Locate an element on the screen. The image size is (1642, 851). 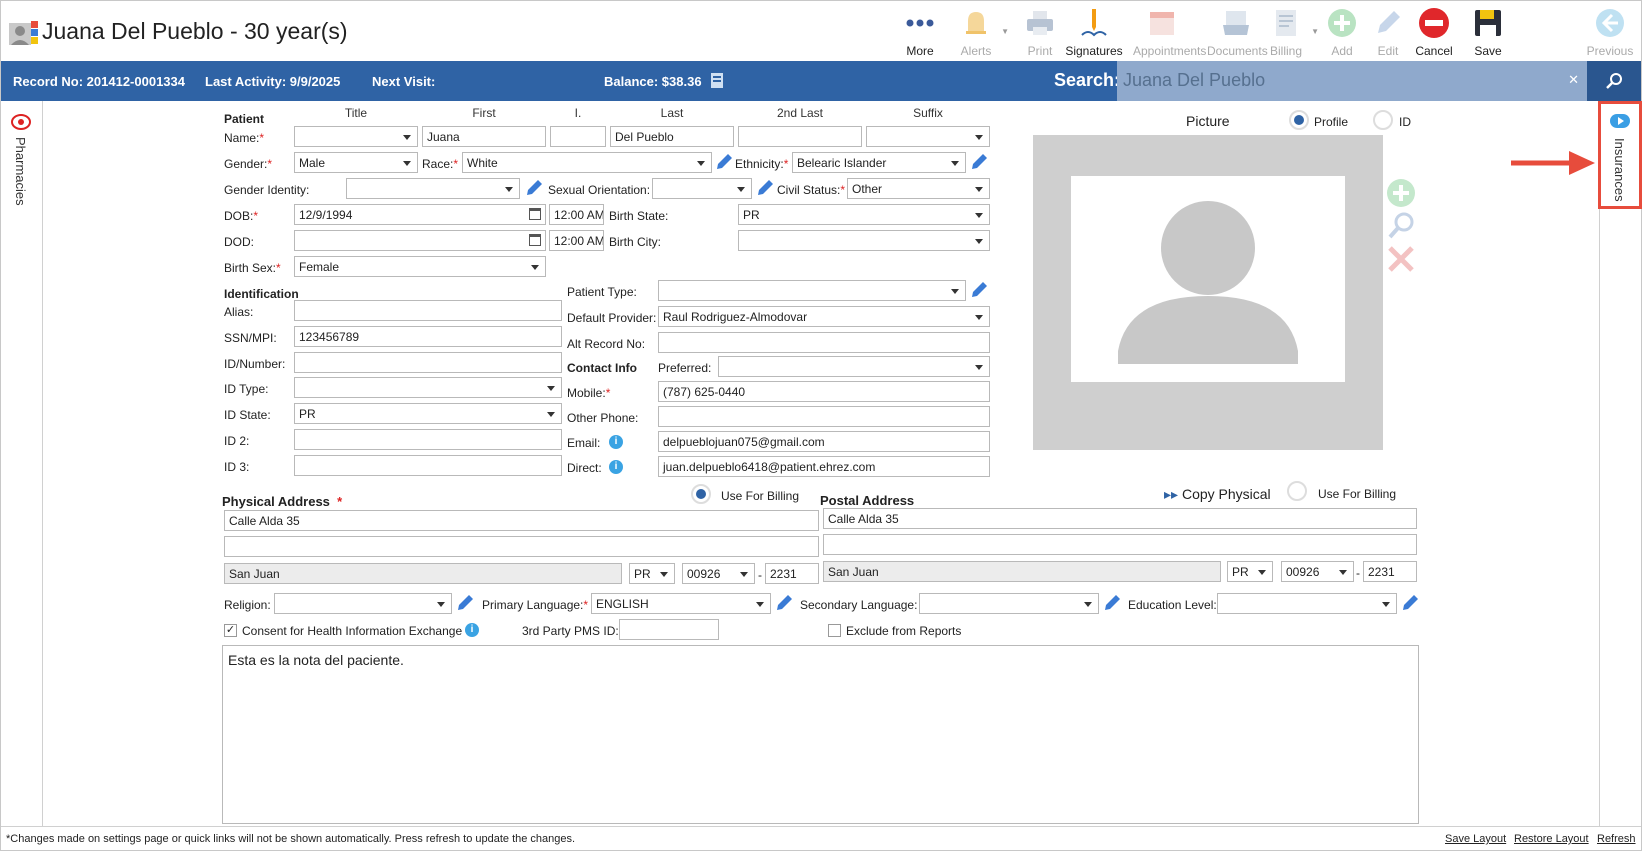
mobile-field: (787) 625-0440 is located at coordinates (824, 391).